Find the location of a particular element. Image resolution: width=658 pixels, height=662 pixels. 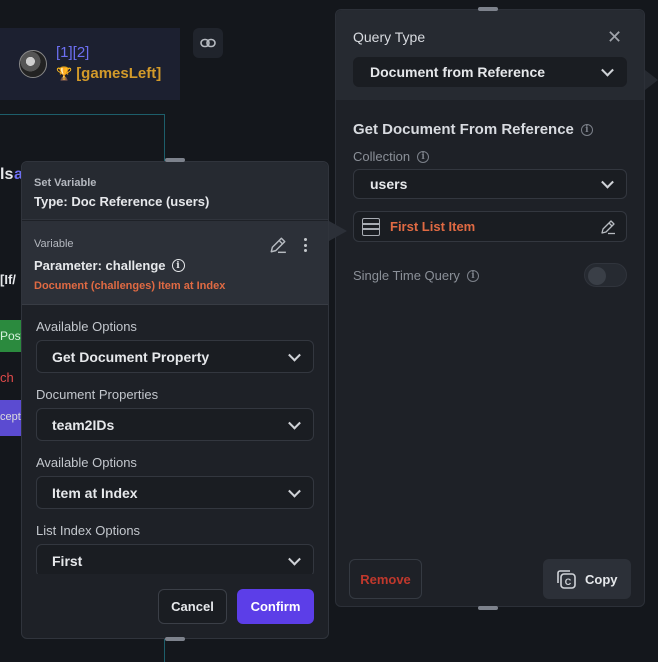

query-type-title: Query Type is located at coordinates (389, 37).